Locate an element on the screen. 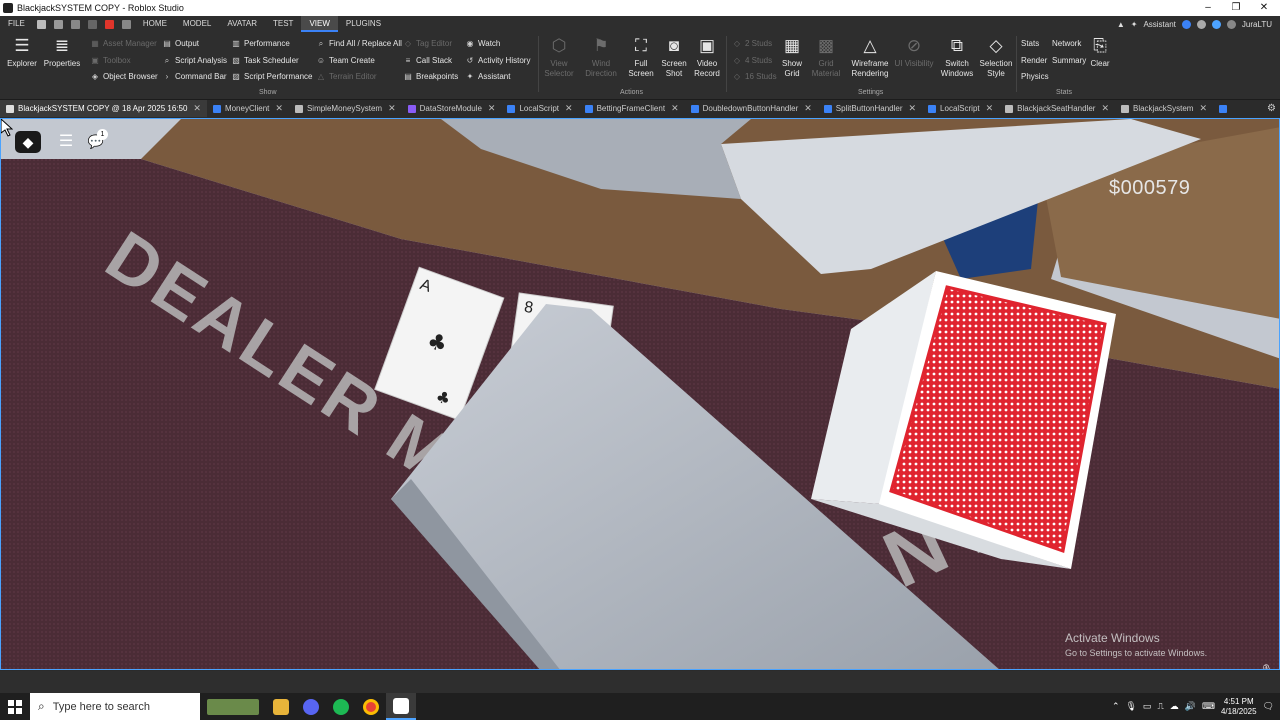  switch-windows-button: ⧉ Switch Windows is located at coordinates (957, 55).